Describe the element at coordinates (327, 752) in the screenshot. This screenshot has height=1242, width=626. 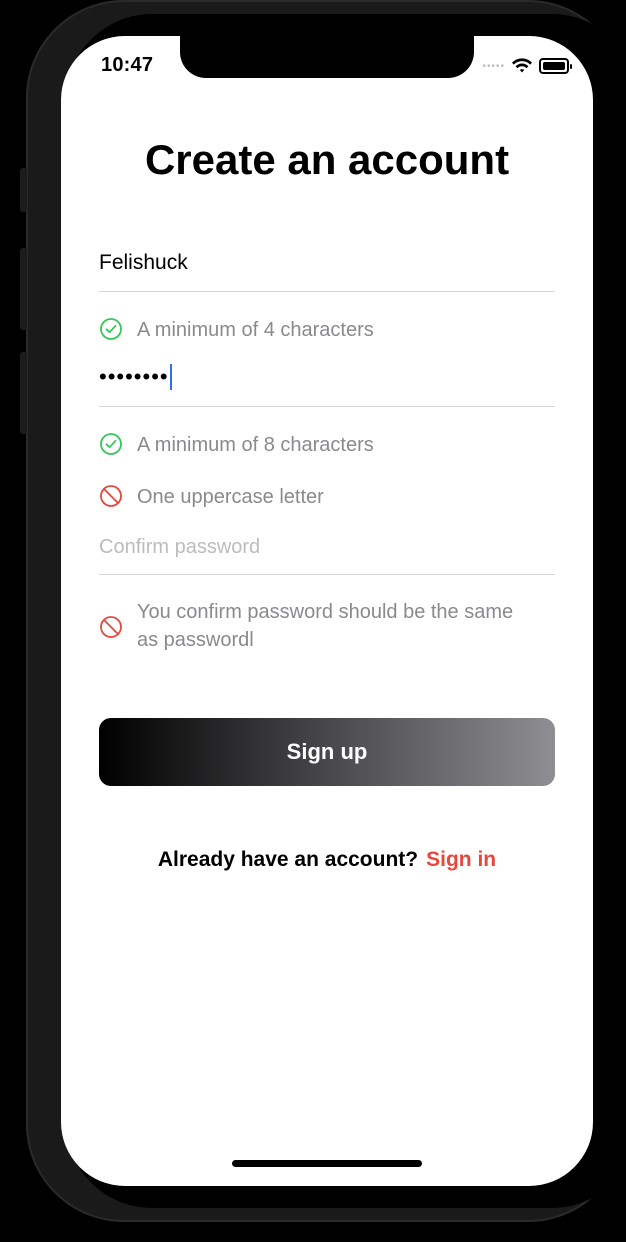
I see `signup-button: Sign up` at that location.